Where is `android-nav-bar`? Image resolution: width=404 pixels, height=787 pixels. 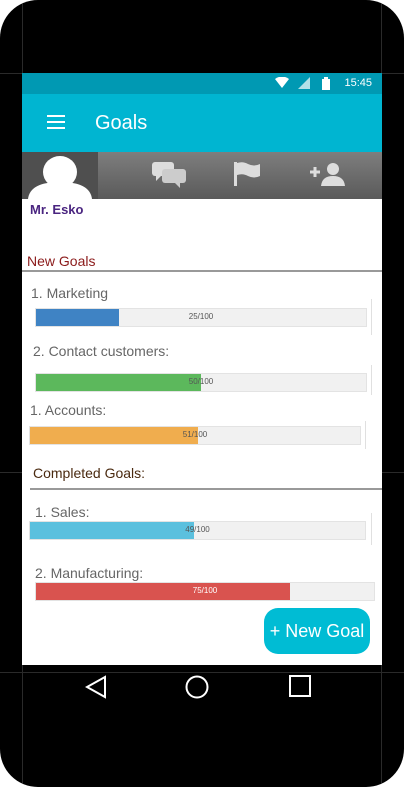
android-nav-bar is located at coordinates (202, 687).